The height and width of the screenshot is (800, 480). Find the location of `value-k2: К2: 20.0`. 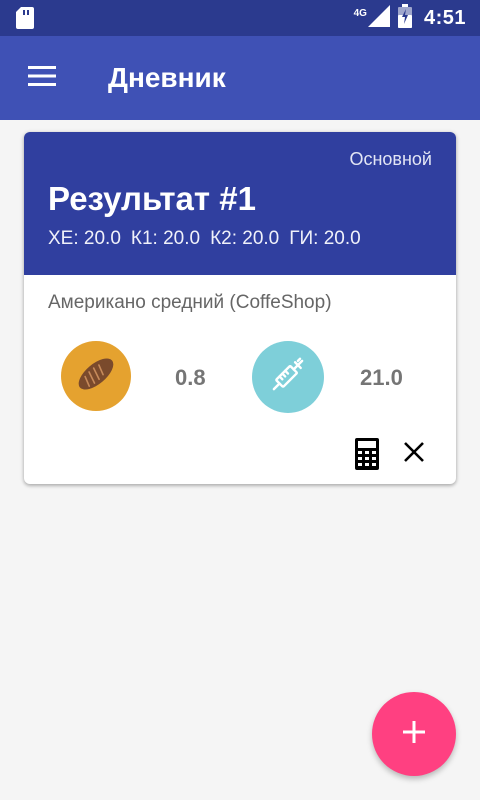

value-k2: К2: 20.0 is located at coordinates (245, 238).